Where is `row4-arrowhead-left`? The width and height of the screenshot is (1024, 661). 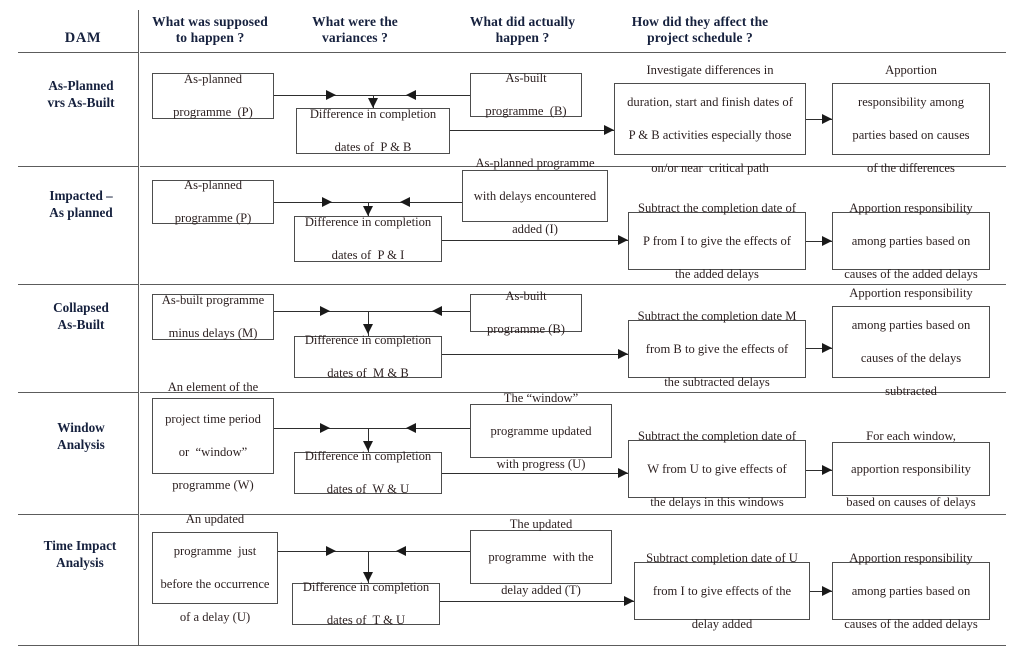 row4-arrowhead-left is located at coordinates (411, 428).